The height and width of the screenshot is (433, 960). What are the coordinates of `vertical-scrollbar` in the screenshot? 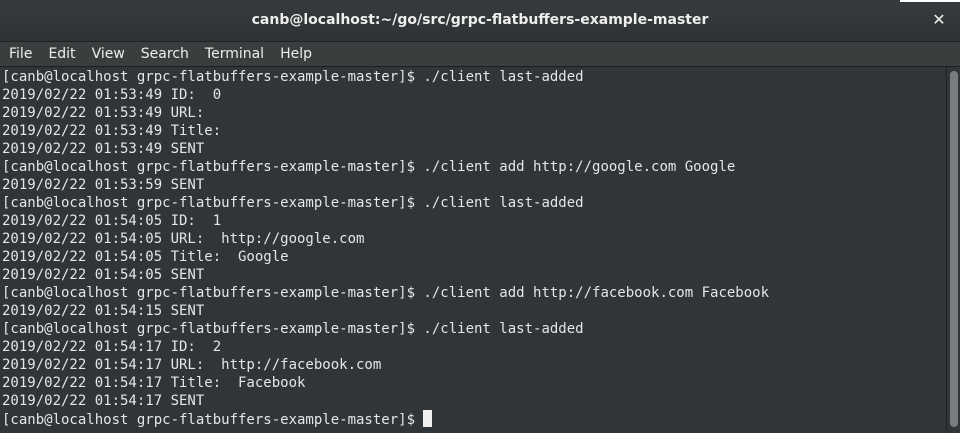 It's located at (953, 250).